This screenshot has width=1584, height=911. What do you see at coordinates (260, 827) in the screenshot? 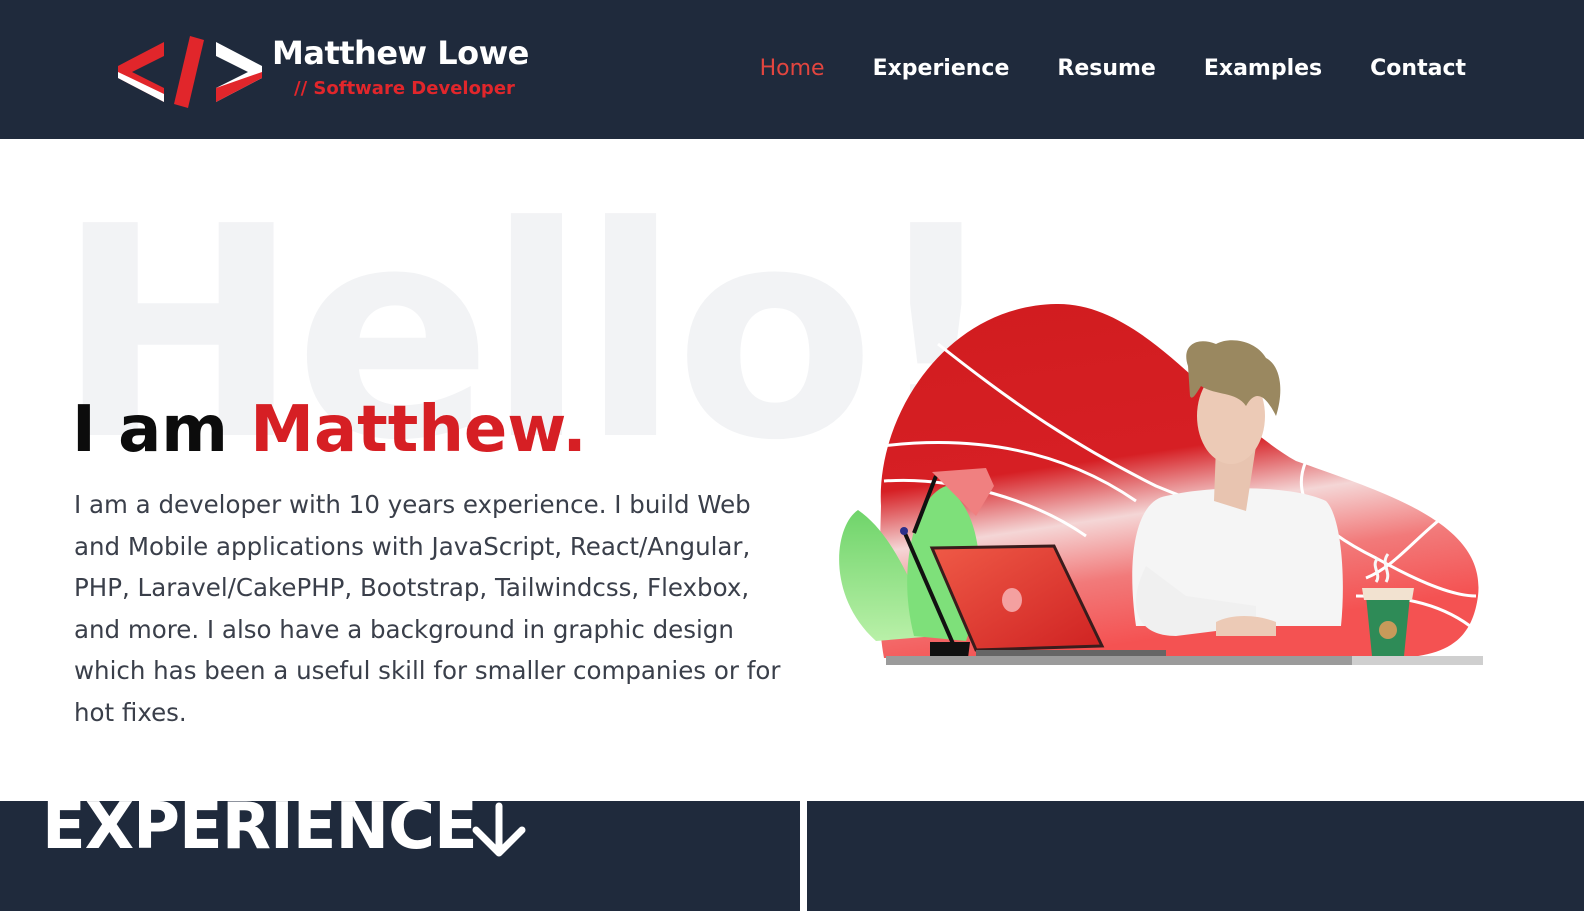
I see `experience-heading: EXPERIENCE` at bounding box center [260, 827].